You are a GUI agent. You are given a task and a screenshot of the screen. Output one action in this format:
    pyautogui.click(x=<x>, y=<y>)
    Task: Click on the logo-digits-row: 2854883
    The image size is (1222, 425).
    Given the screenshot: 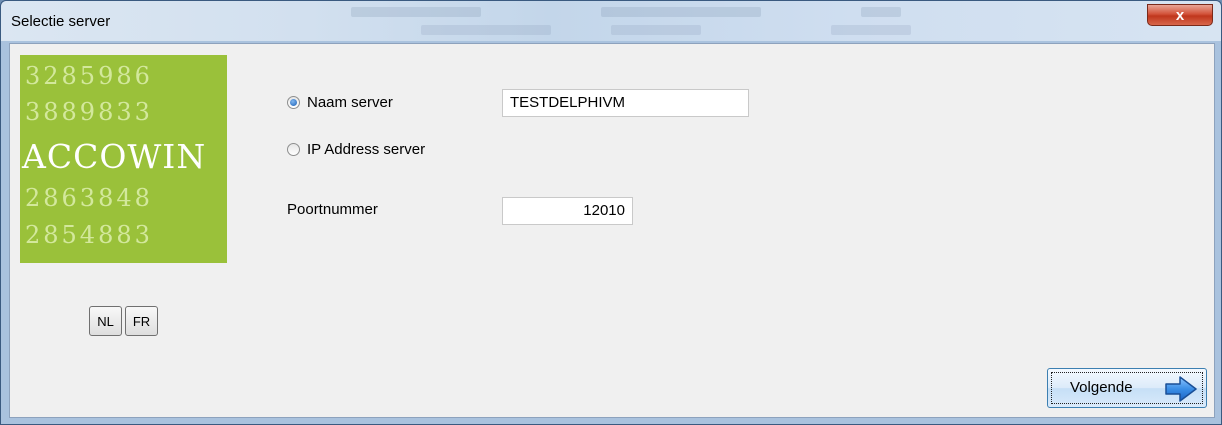 What is the action you would take?
    pyautogui.click(x=89, y=235)
    